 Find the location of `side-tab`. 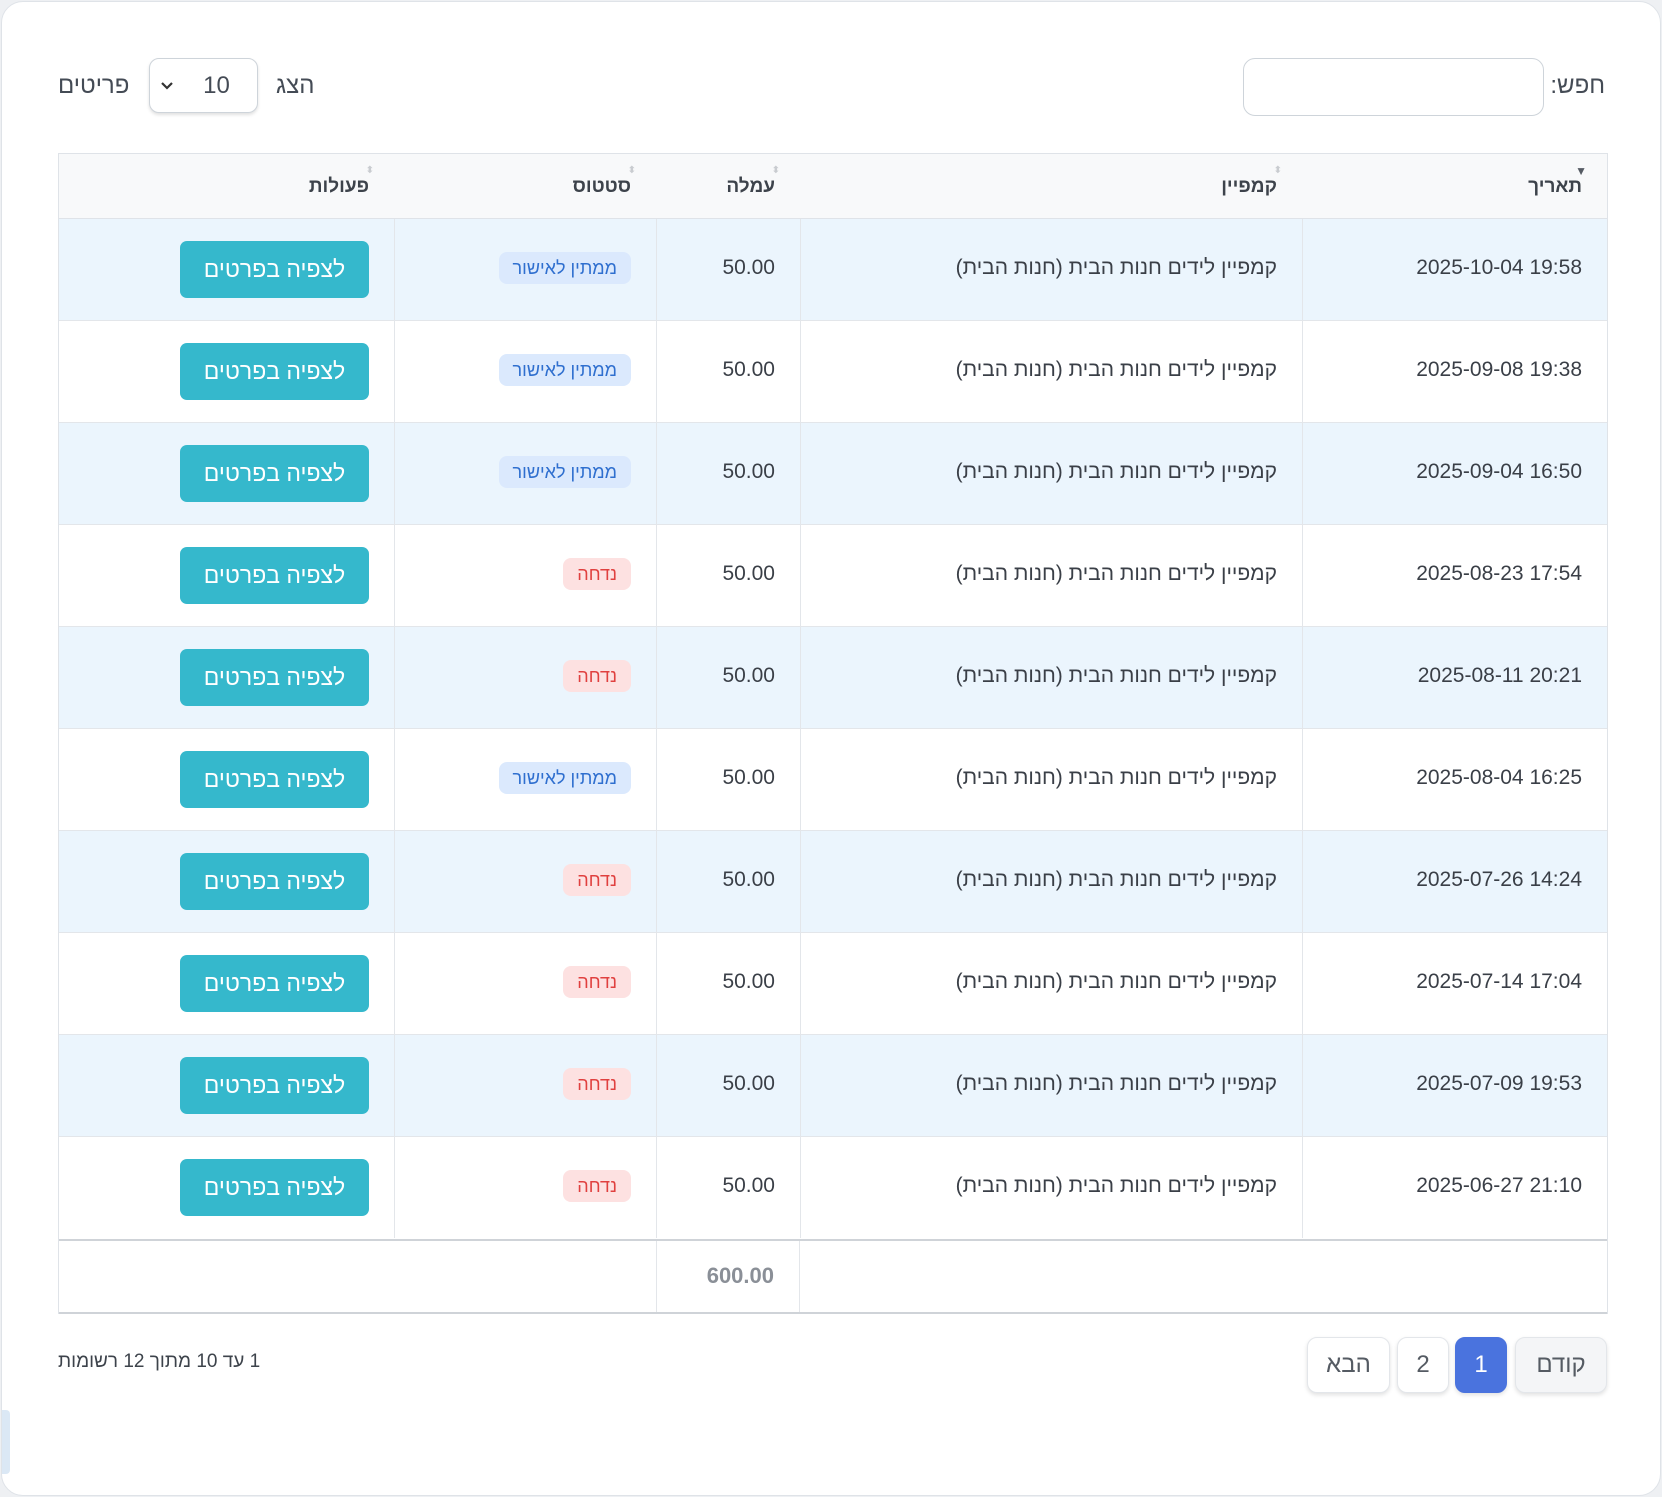

side-tab is located at coordinates (6, 1442).